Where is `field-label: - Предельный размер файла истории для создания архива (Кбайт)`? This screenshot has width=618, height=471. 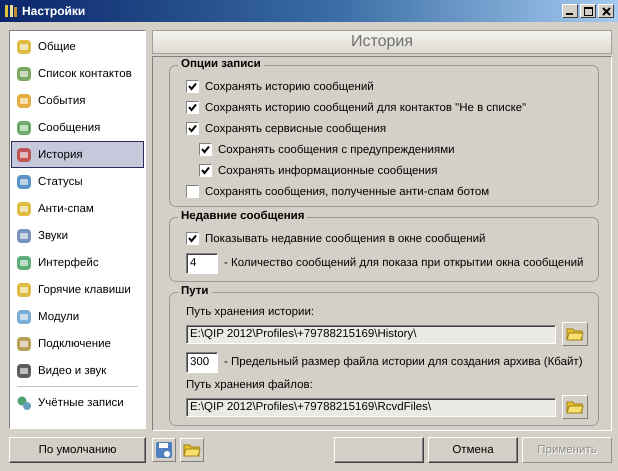
field-label: - Предельный размер файла истории для создания архива (Кбайт) is located at coordinates (403, 362).